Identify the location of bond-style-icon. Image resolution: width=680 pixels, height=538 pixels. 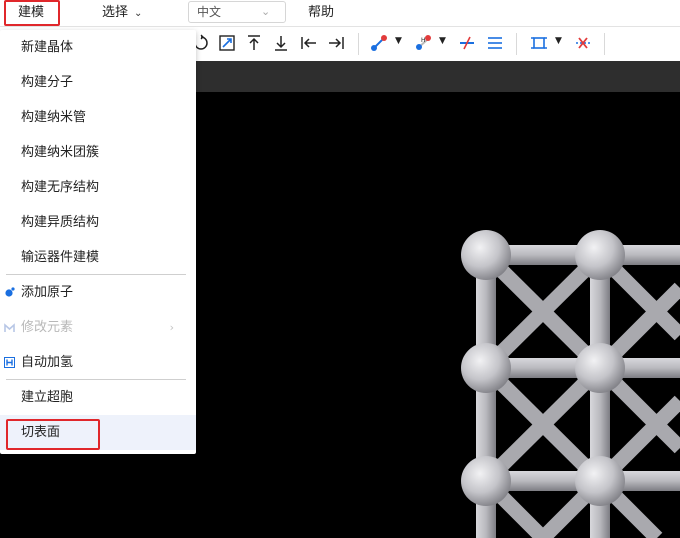
(495, 43).